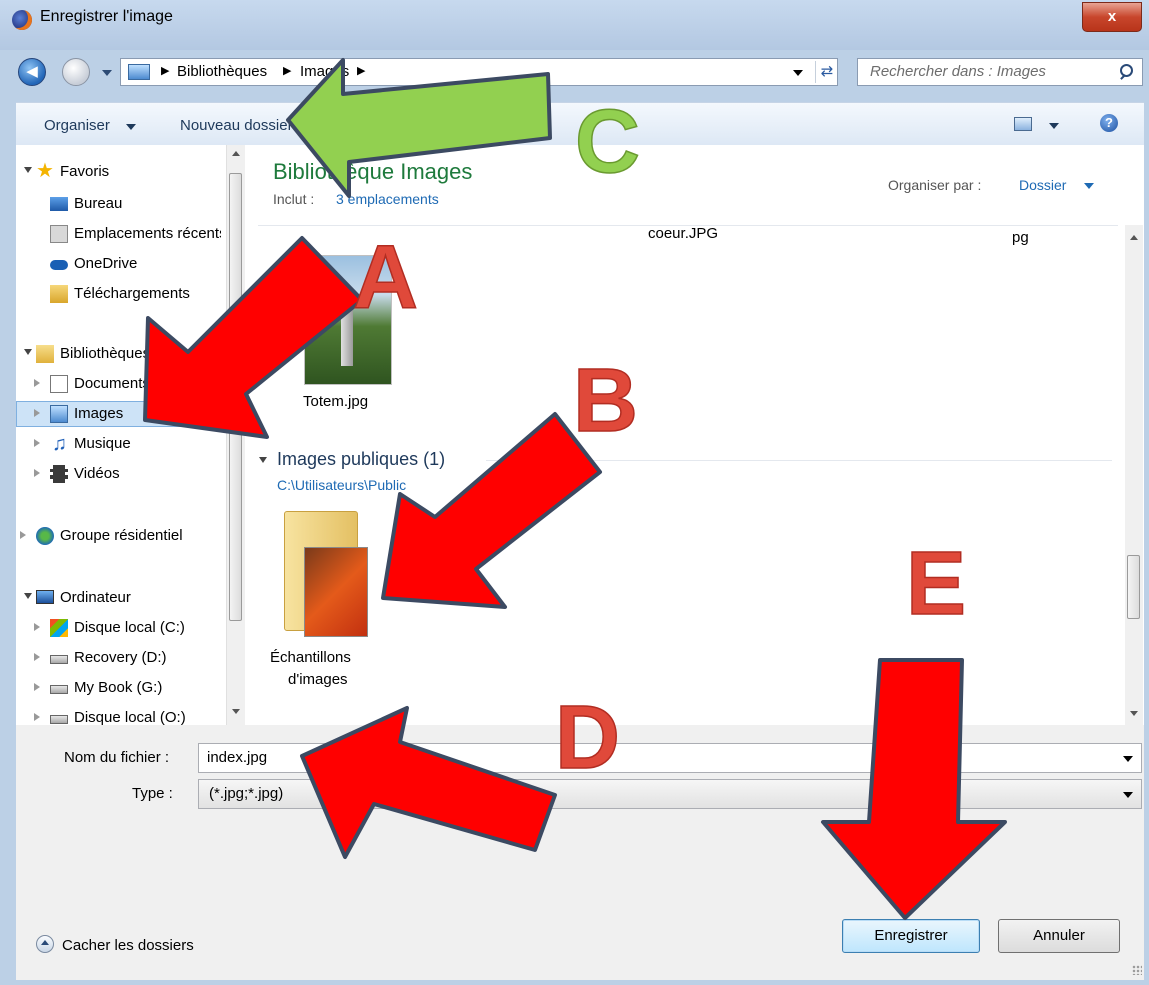  I want to click on red-arrow-b, so click(491, 510).